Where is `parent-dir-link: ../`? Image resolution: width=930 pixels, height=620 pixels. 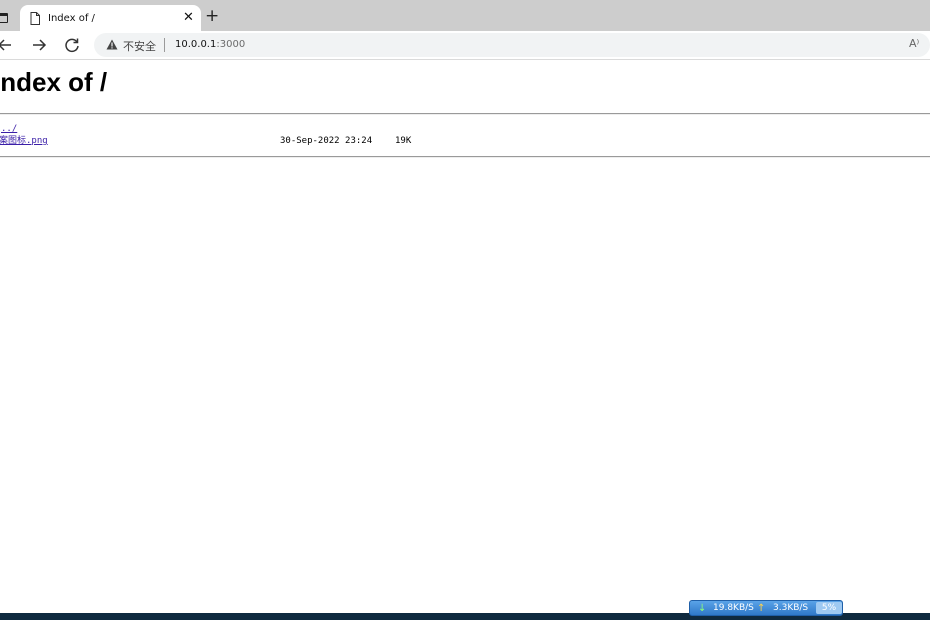
parent-dir-link: ../ is located at coordinates (9, 129).